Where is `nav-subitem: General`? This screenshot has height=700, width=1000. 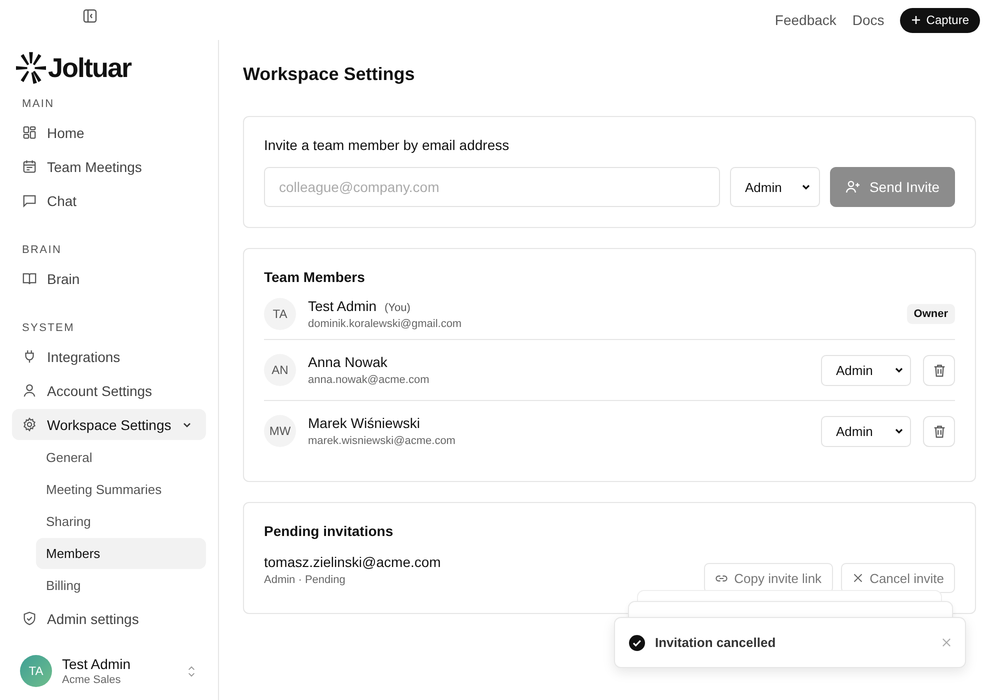
nav-subitem: General is located at coordinates (121, 457).